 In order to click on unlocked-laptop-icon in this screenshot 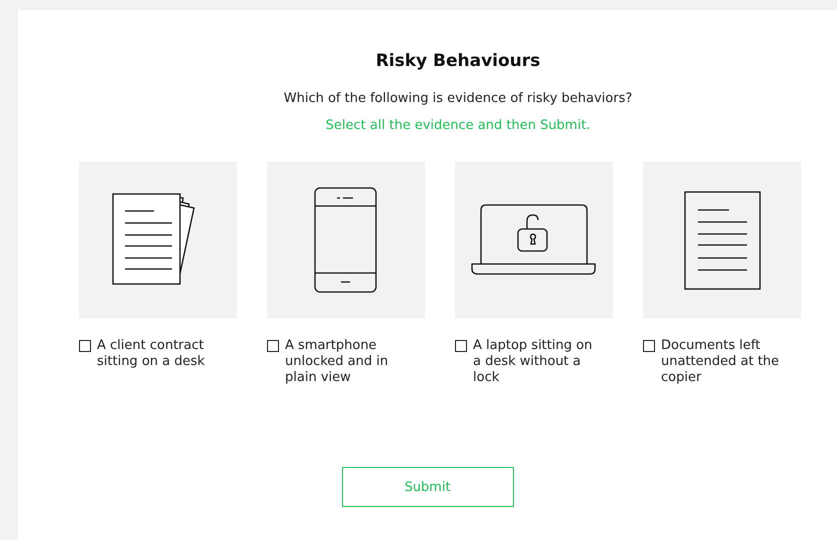, I will do `click(534, 240)`.